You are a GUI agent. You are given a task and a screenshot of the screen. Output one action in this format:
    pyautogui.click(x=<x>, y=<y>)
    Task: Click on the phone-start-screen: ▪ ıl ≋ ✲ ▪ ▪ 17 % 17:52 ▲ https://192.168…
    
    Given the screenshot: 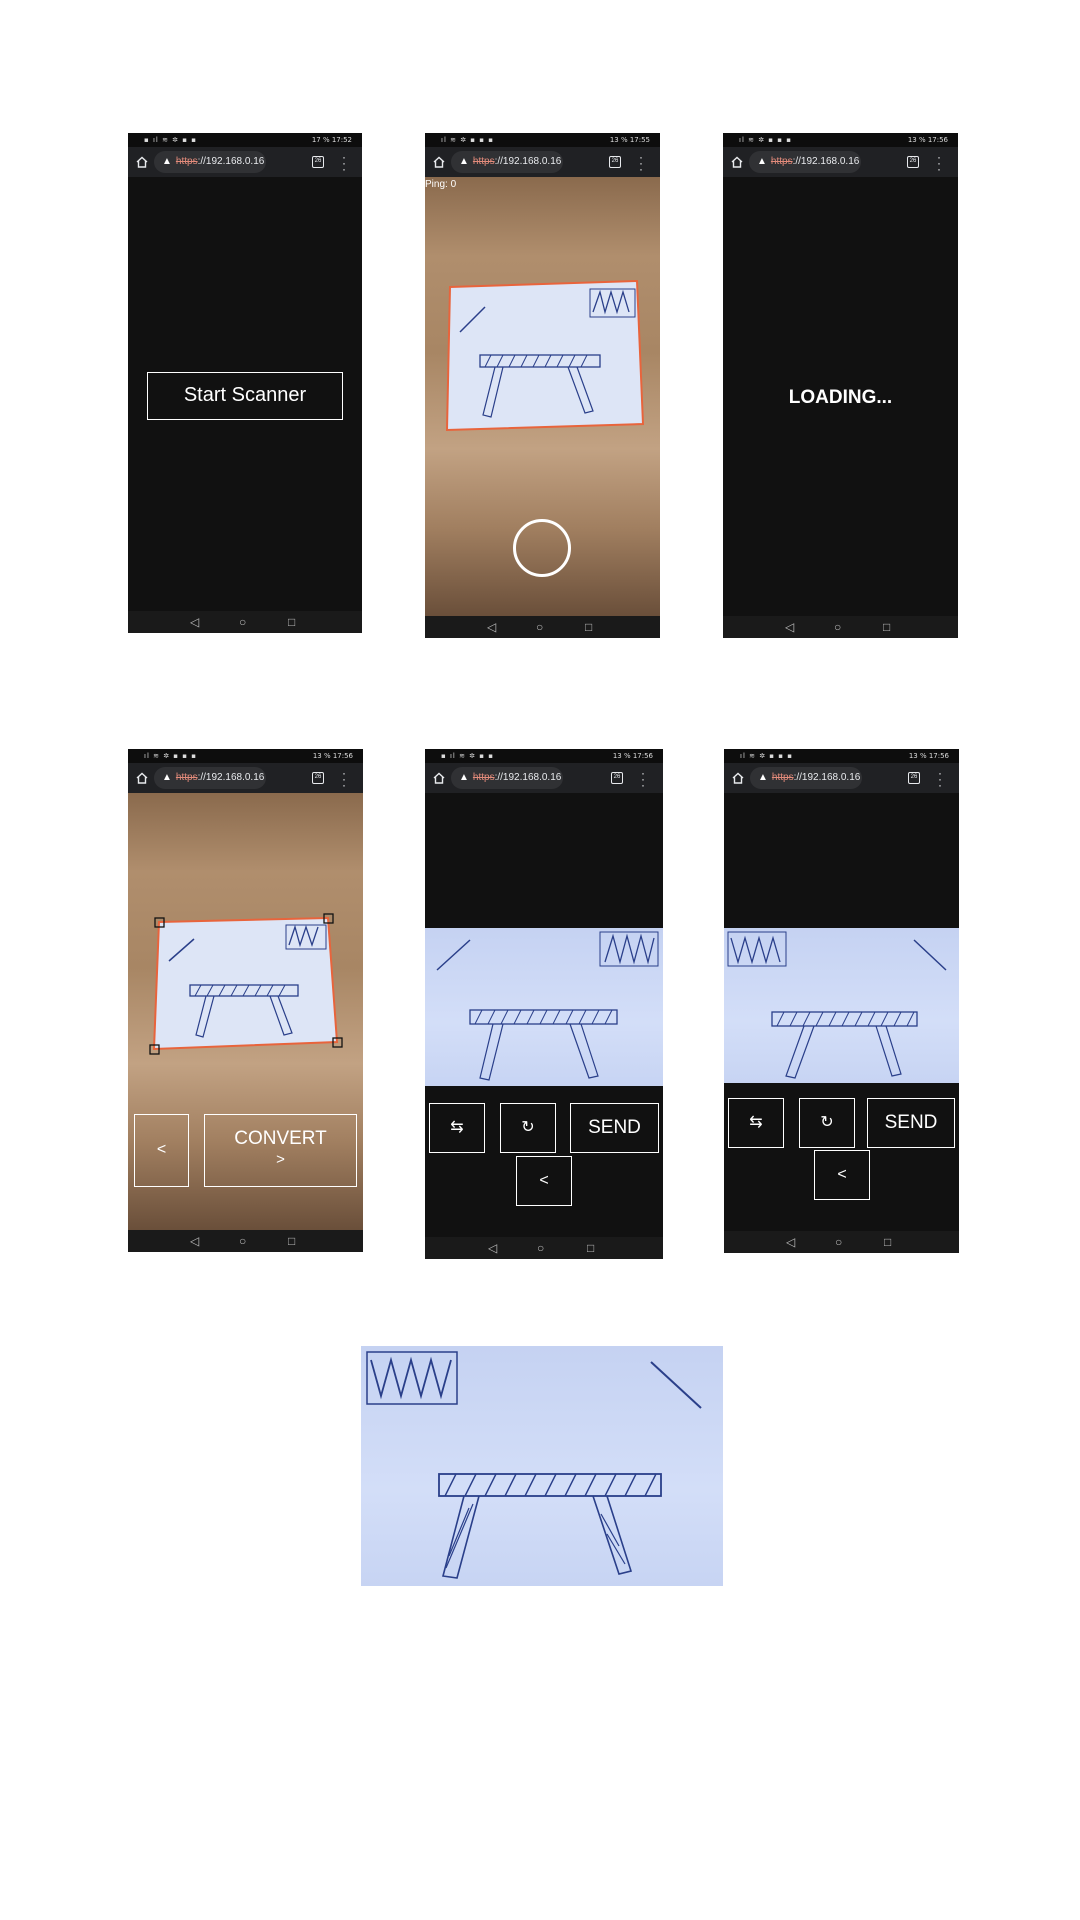 What is the action you would take?
    pyautogui.click(x=245, y=383)
    